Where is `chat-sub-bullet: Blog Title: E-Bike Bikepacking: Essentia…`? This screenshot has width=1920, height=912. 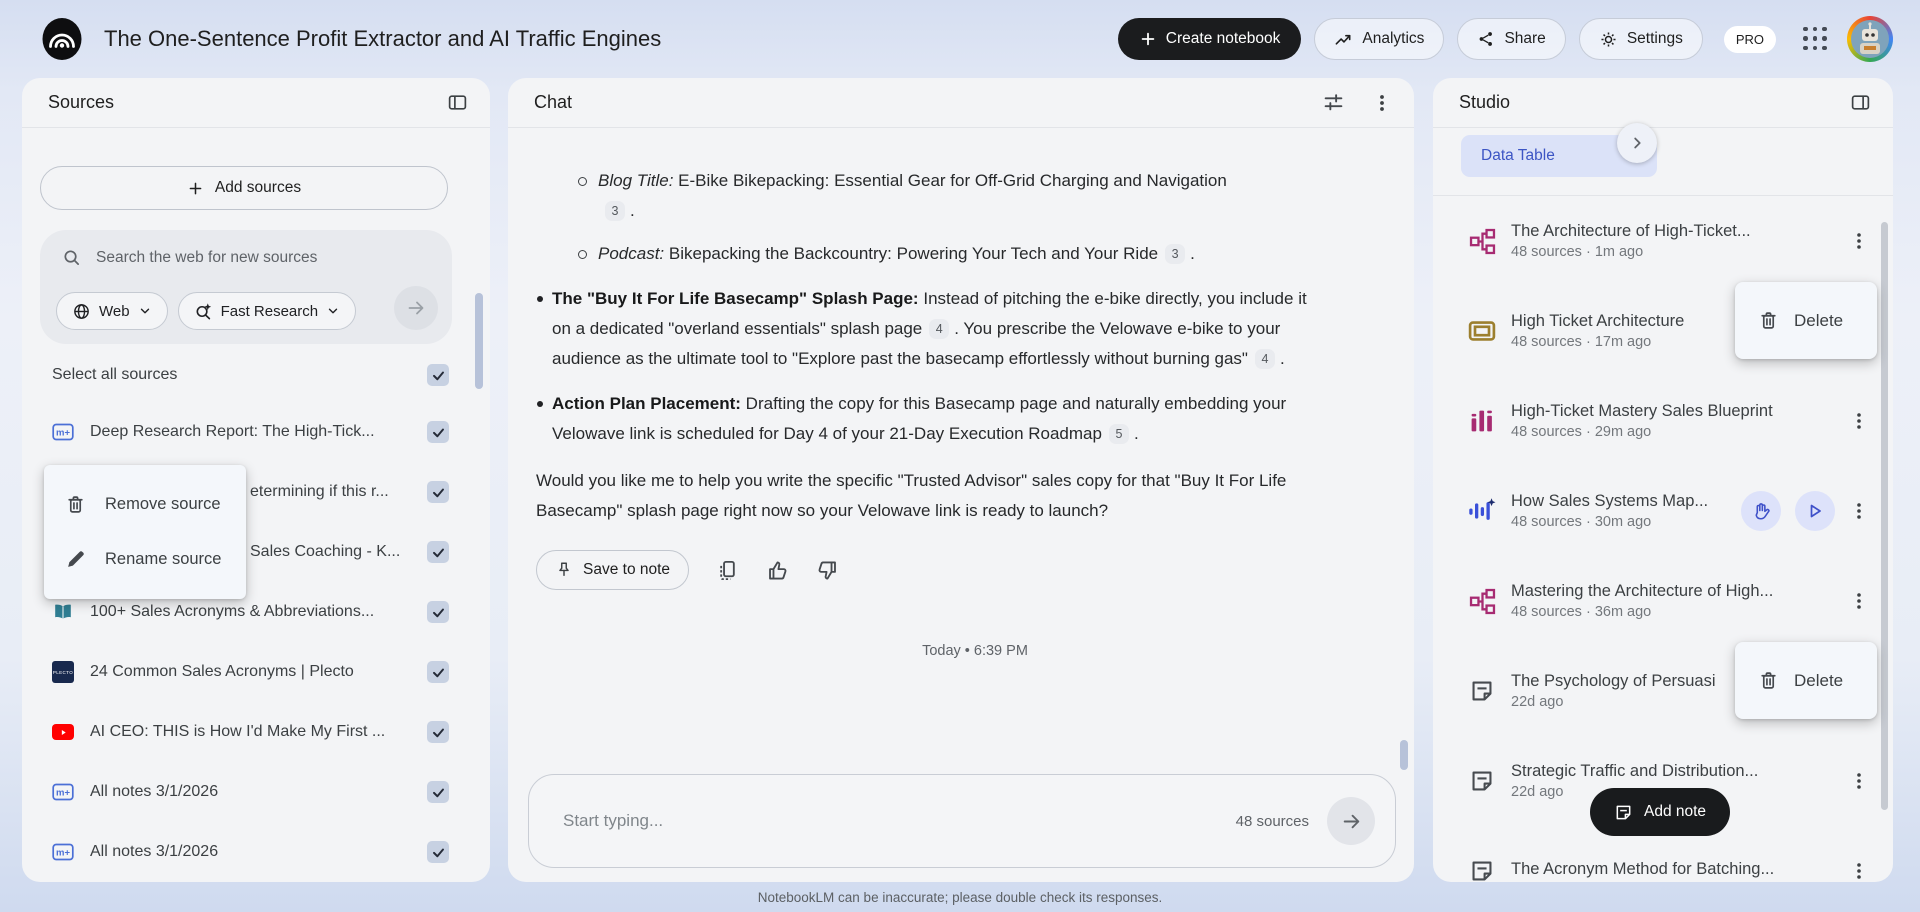 chat-sub-bullet: Blog Title: E-Bike Bikepacking: Essentia… is located at coordinates (912, 196).